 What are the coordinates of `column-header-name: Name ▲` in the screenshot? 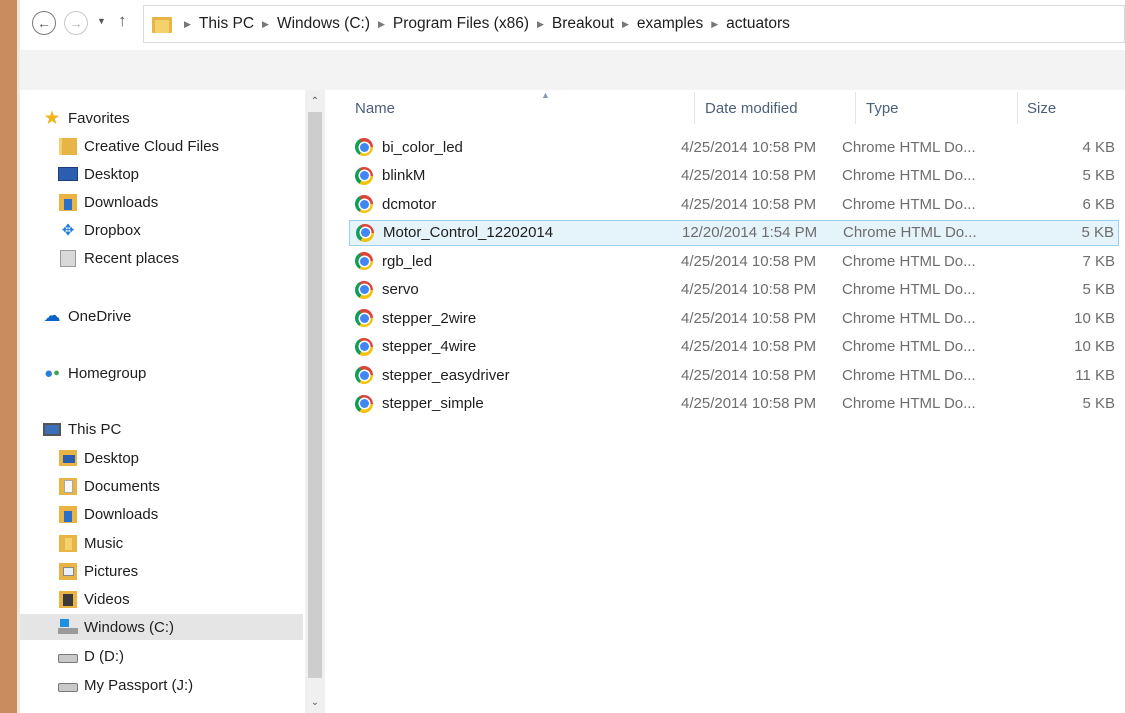 It's located at (525, 108).